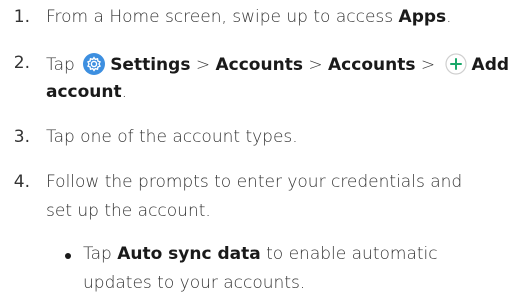  I want to click on step-2-line-2: account., so click(87, 92).